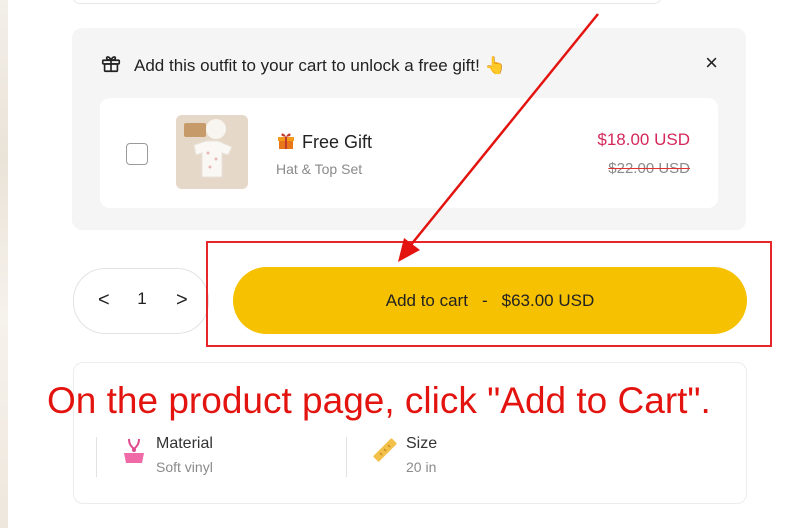  What do you see at coordinates (182, 300) in the screenshot?
I see `quantity-increment-button: >` at bounding box center [182, 300].